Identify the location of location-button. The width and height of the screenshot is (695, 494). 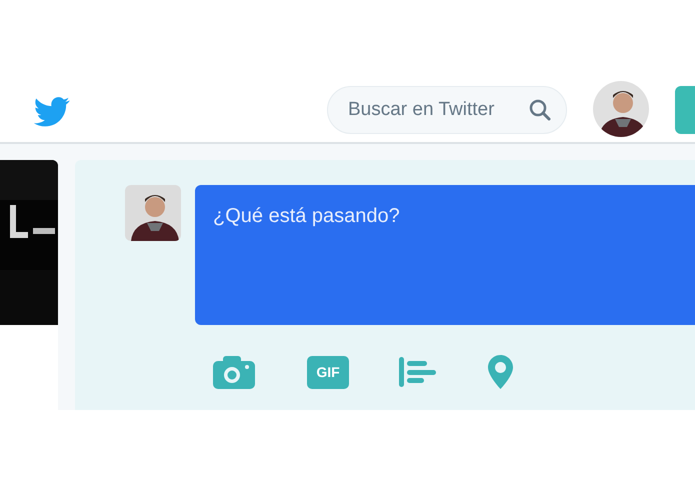
(500, 372).